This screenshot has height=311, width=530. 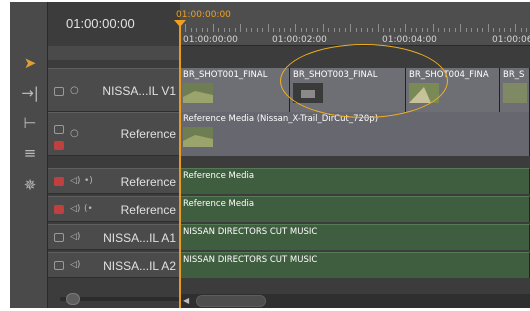 I want to click on current-timecode: 01:00:00:00, so click(x=100, y=23).